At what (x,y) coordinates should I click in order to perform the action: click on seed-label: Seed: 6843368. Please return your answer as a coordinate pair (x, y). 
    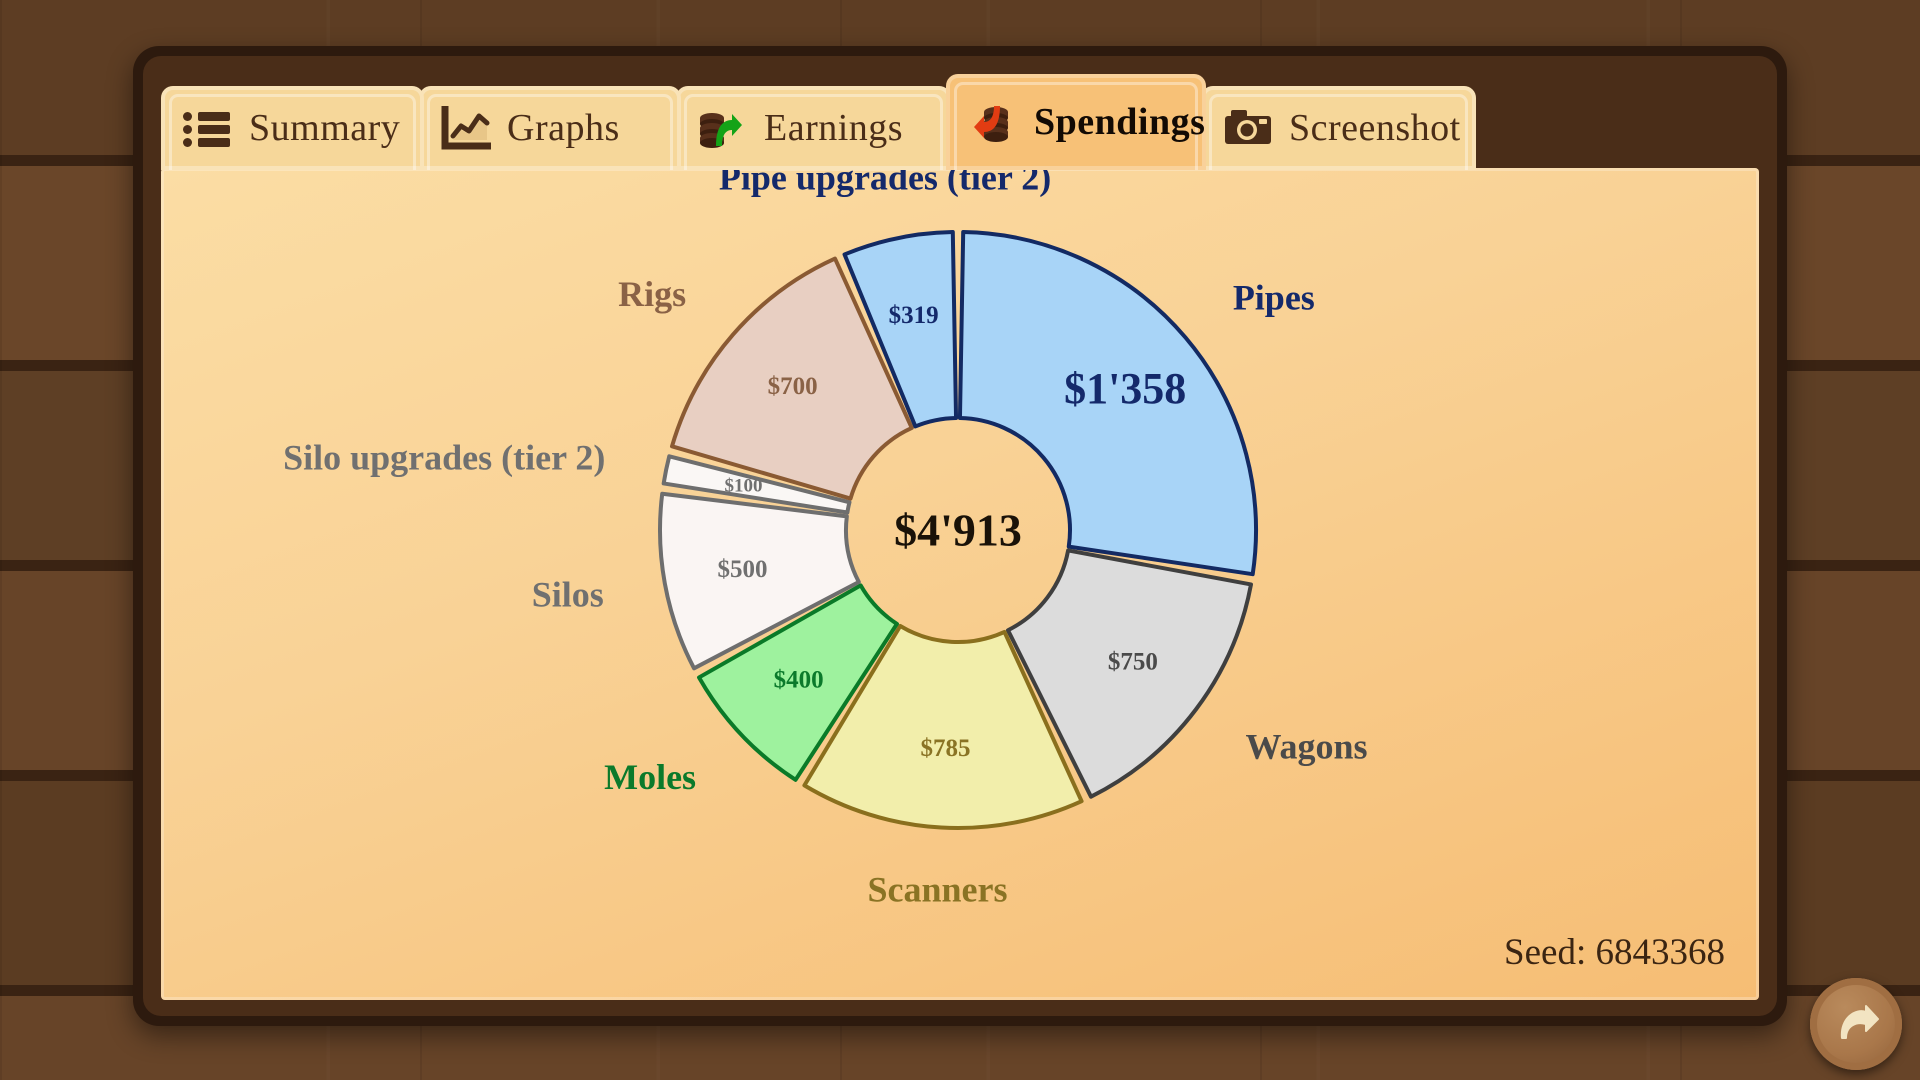
    Looking at the image, I should click on (1614, 952).